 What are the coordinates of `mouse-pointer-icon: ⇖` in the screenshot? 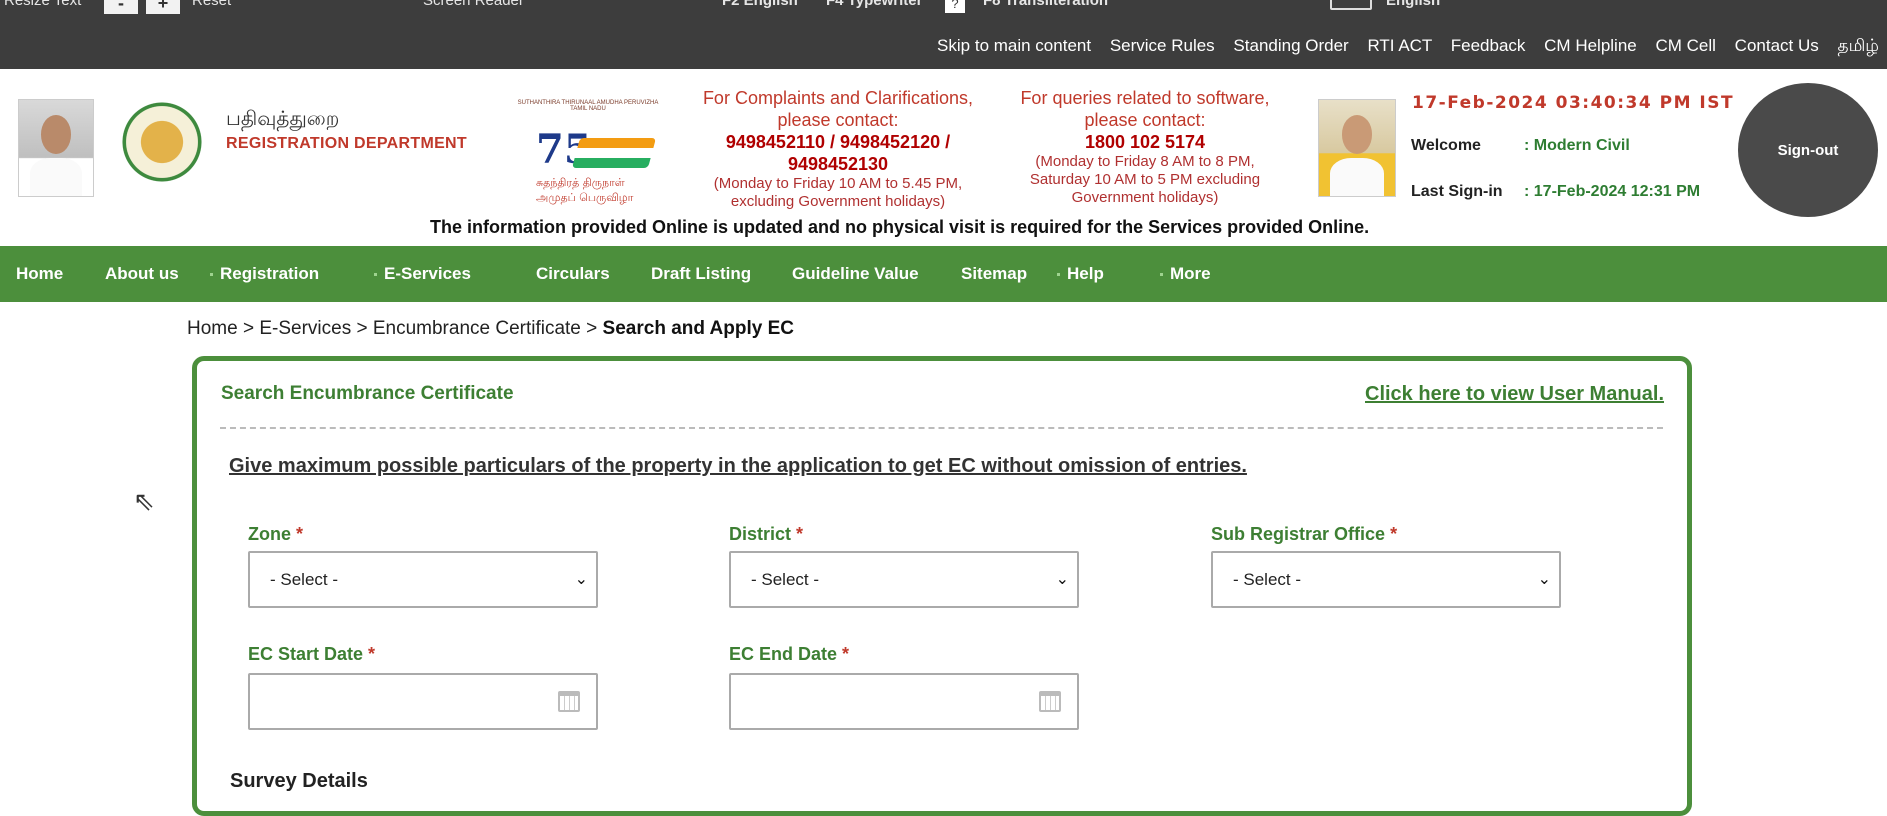 It's located at (144, 501).